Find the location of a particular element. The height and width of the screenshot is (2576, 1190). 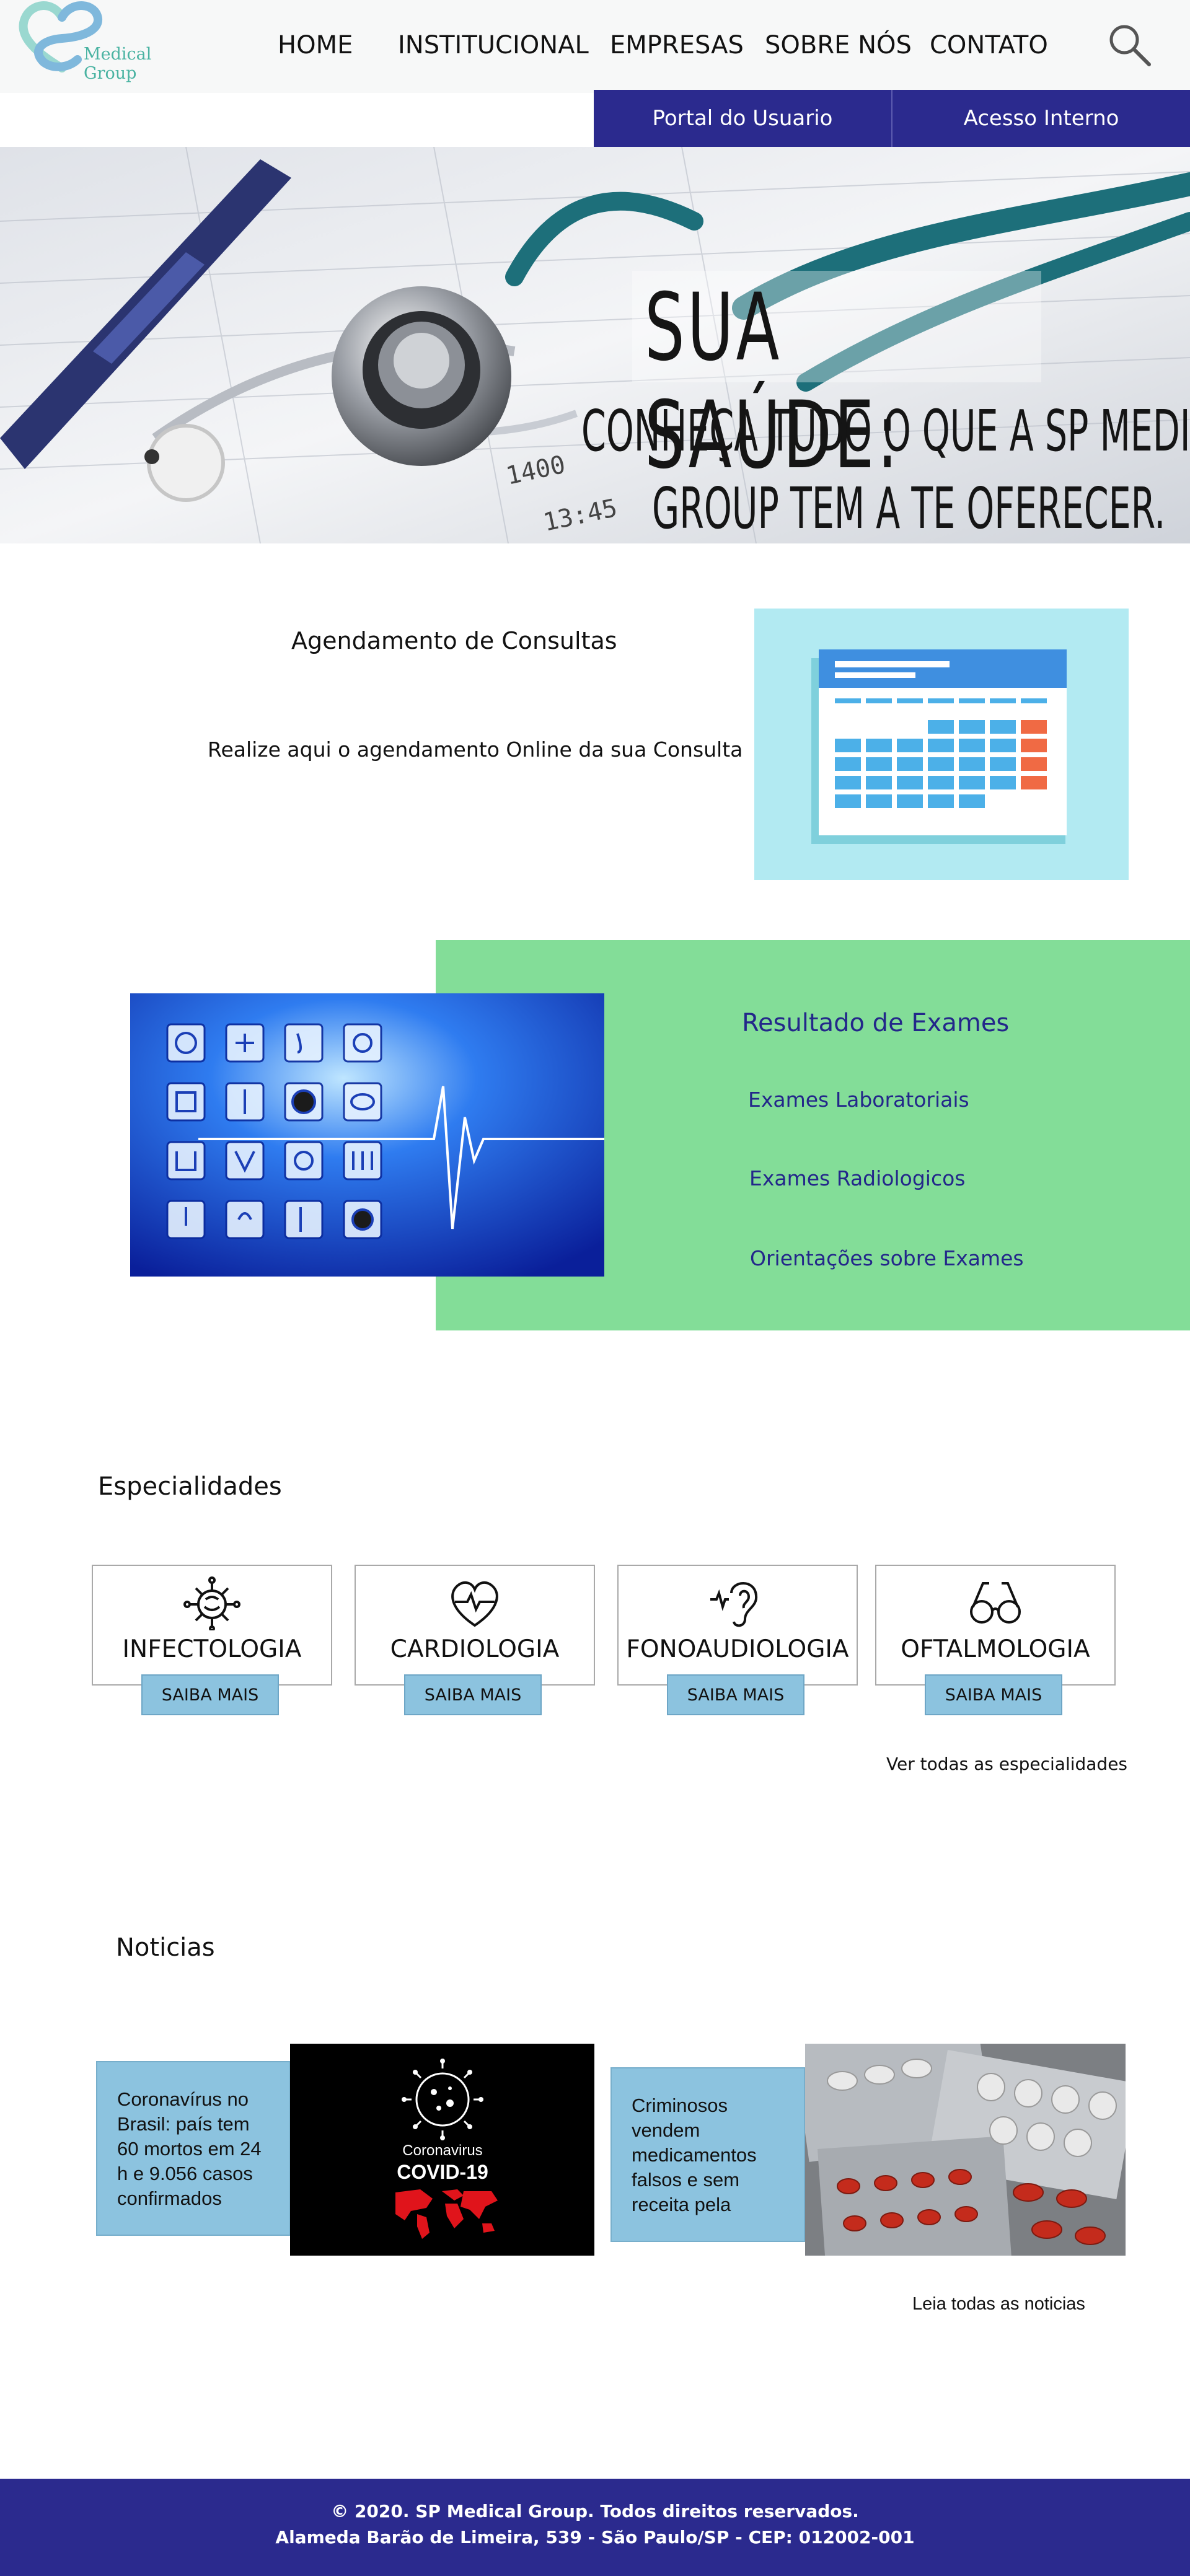

nav-home: HOME is located at coordinates (315, 45).